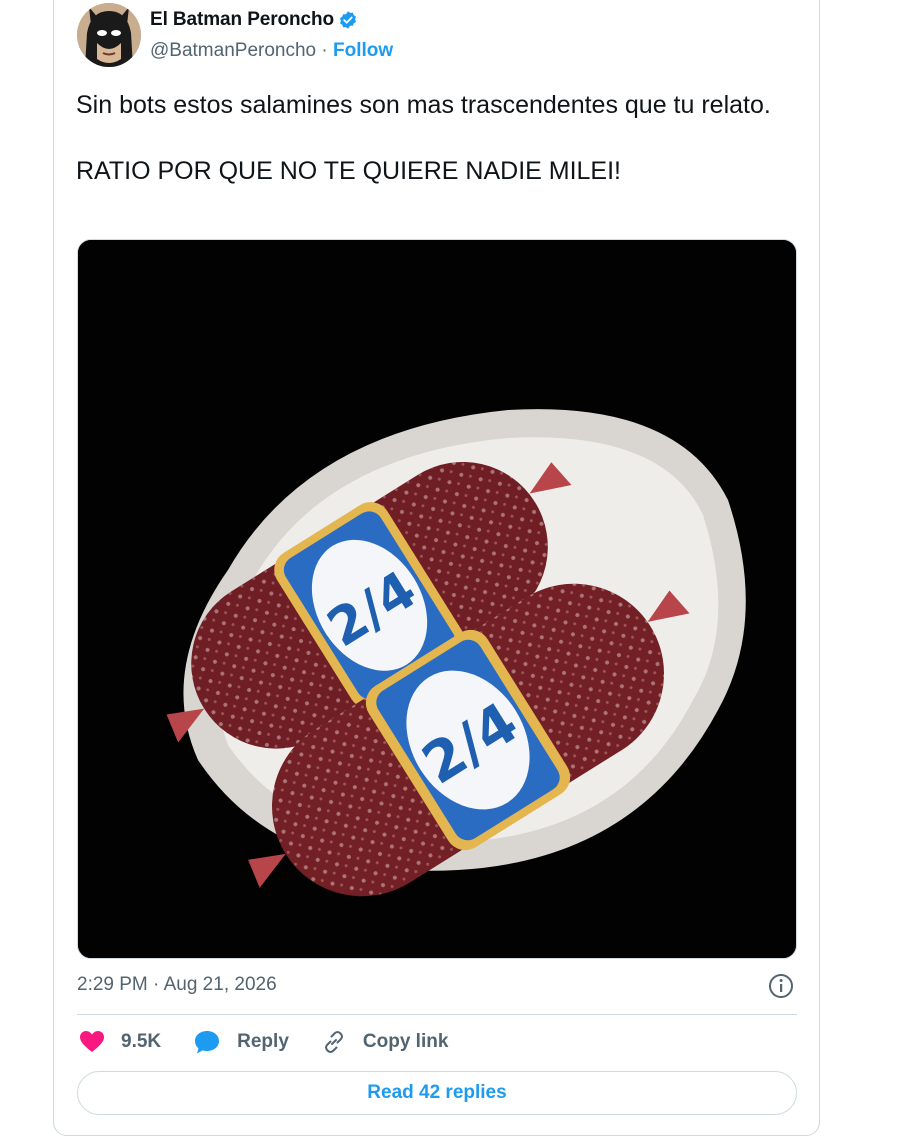  I want to click on copy-link-button: Copy link, so click(385, 1042).